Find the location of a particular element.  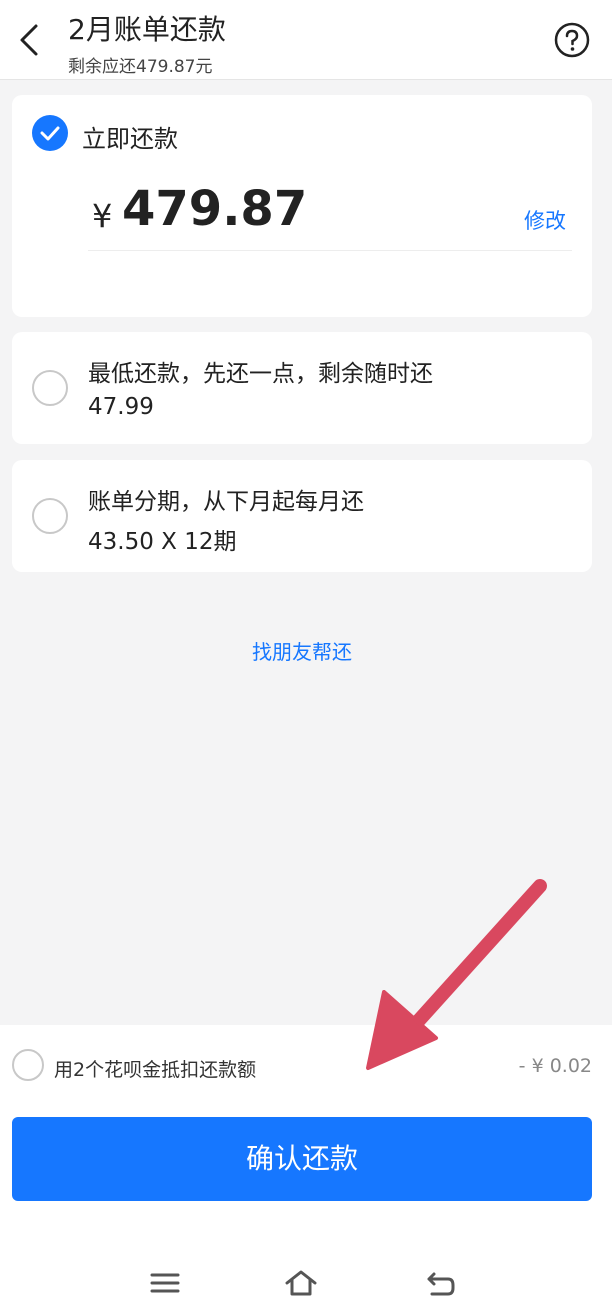

remaining-amount-subtitle: 剩余应还479.87元 is located at coordinates (140, 67).